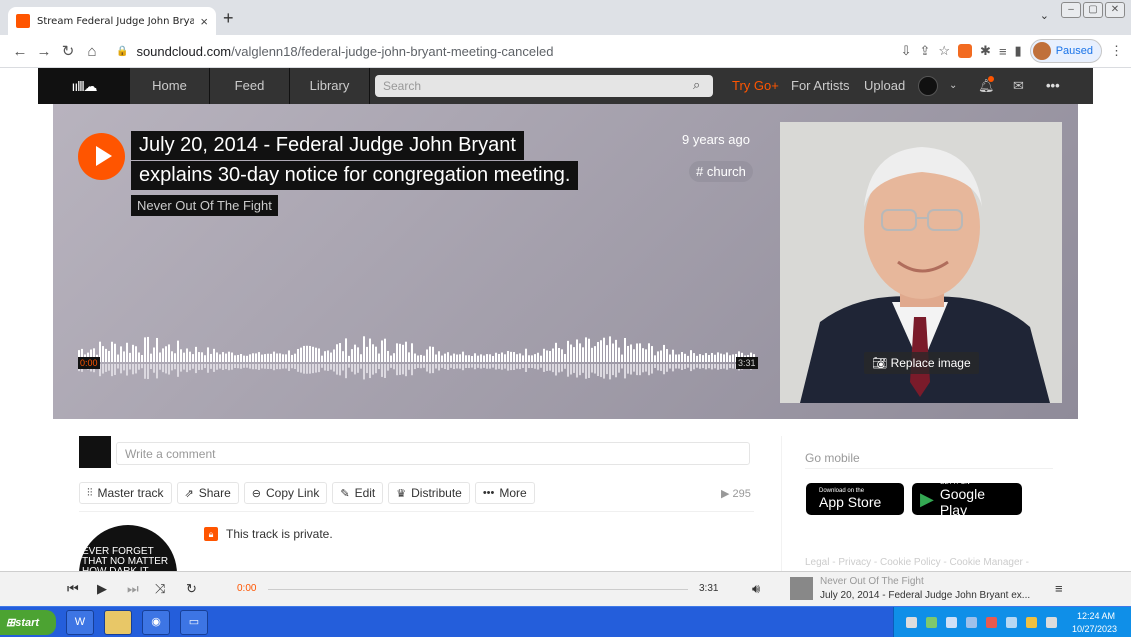 This screenshot has width=1131, height=637. Describe the element at coordinates (92, 51) in the screenshot. I see `home-icon: ⌂` at that location.